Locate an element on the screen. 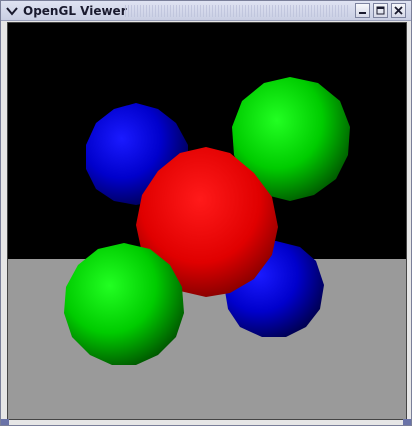  window-title: OpenGL Viewer is located at coordinates (75, 11).